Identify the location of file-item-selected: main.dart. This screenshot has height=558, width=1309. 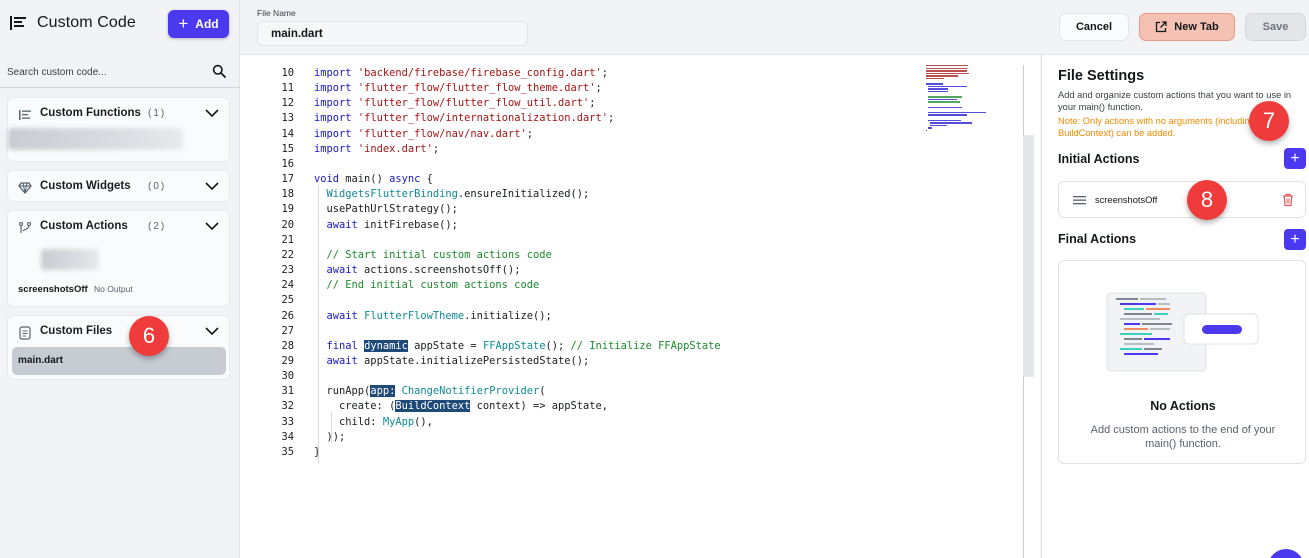
(119, 361).